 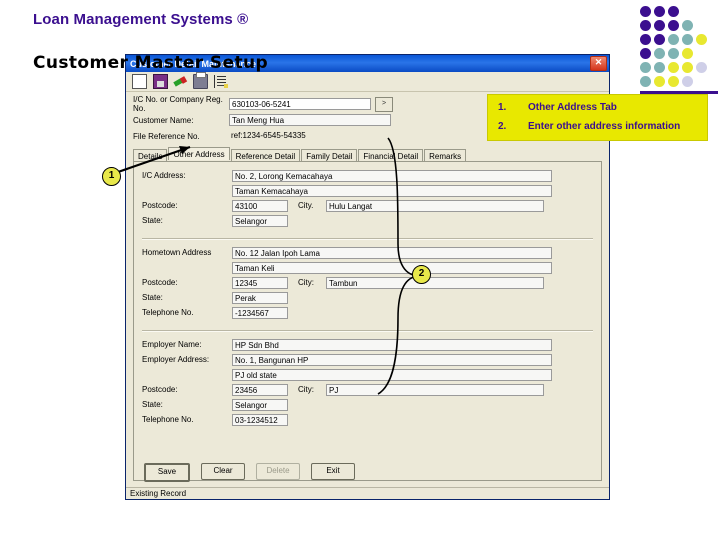 What do you see at coordinates (180, 81) in the screenshot?
I see `edit-icon` at bounding box center [180, 81].